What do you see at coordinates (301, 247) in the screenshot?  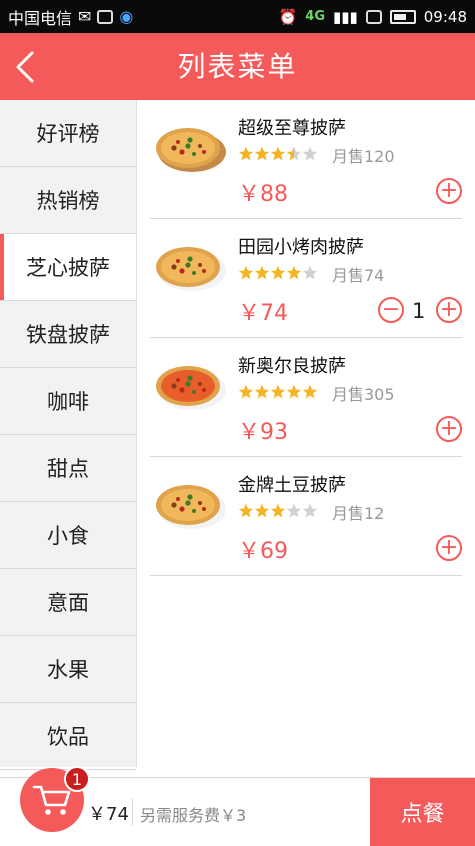 I see `product-name: 田园小烤肉披萨` at bounding box center [301, 247].